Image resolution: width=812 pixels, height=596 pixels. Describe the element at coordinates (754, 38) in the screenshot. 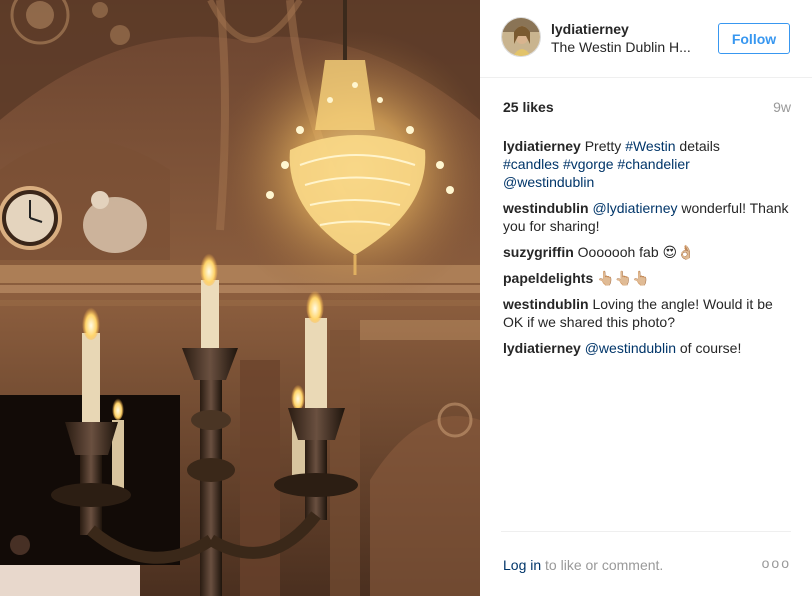

I see `follow-button: Follow` at that location.